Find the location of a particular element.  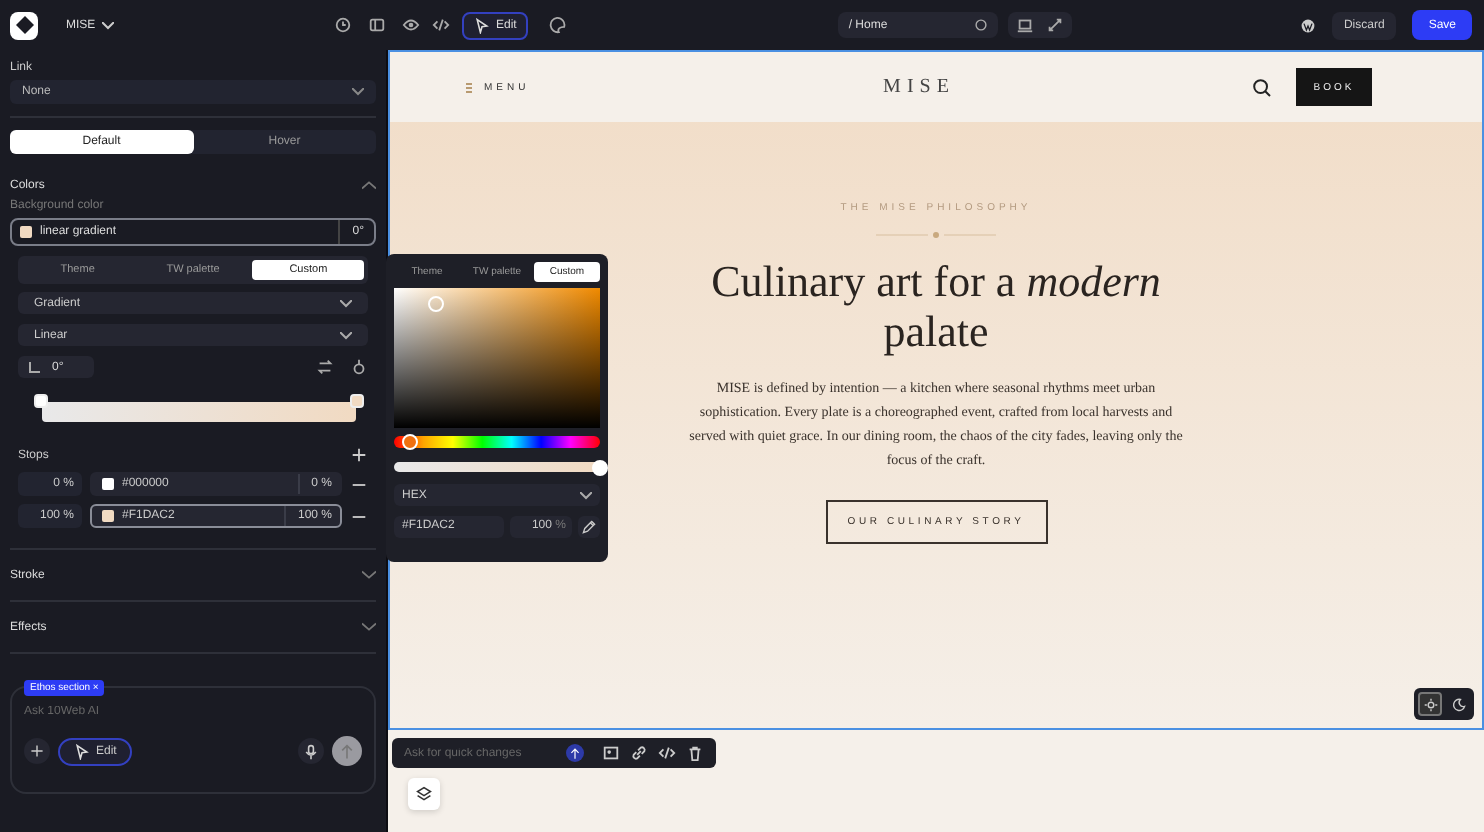

layers-icon is located at coordinates (424, 794).